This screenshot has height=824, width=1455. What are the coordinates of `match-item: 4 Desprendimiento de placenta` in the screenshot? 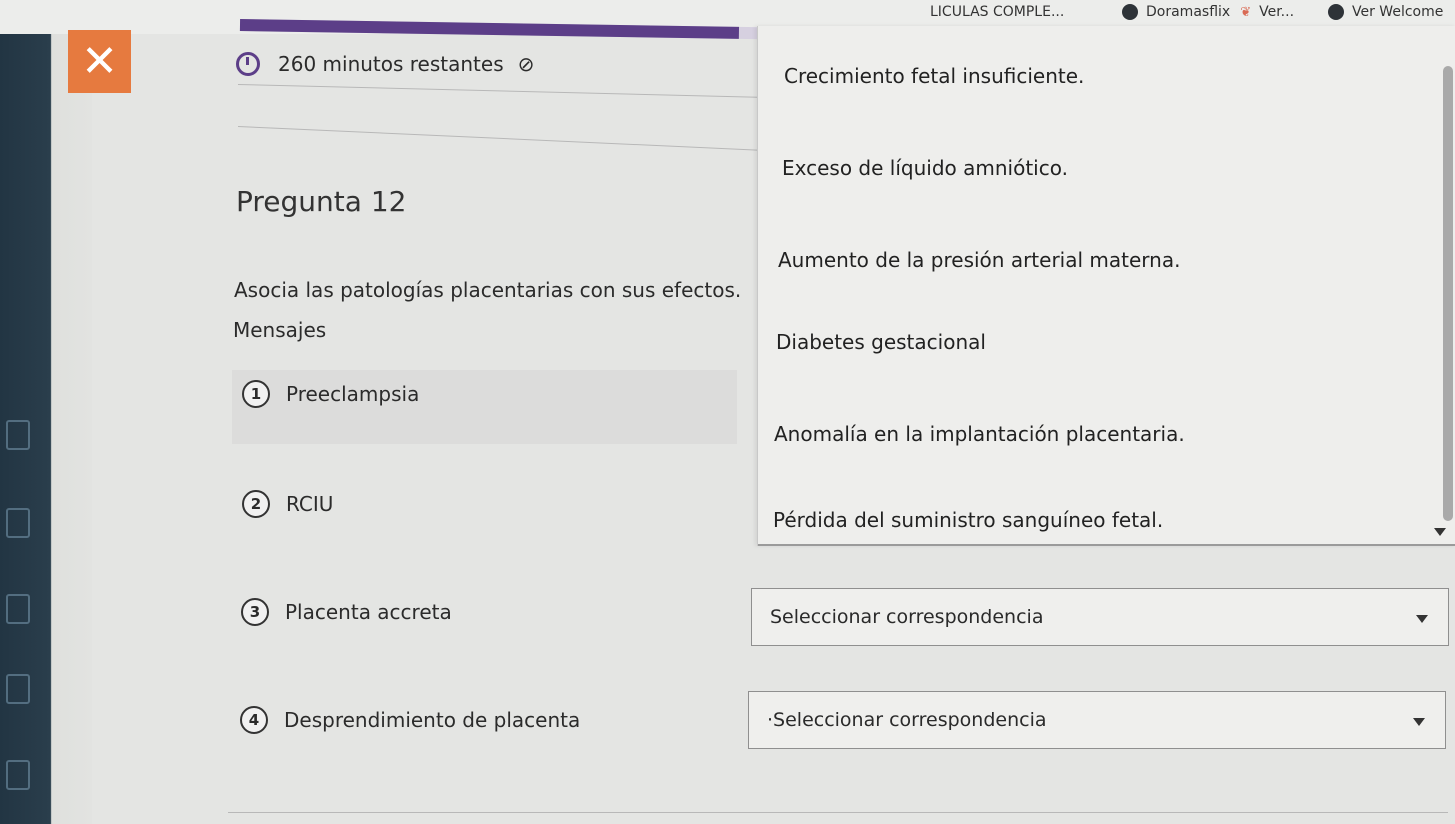 It's located at (410, 720).